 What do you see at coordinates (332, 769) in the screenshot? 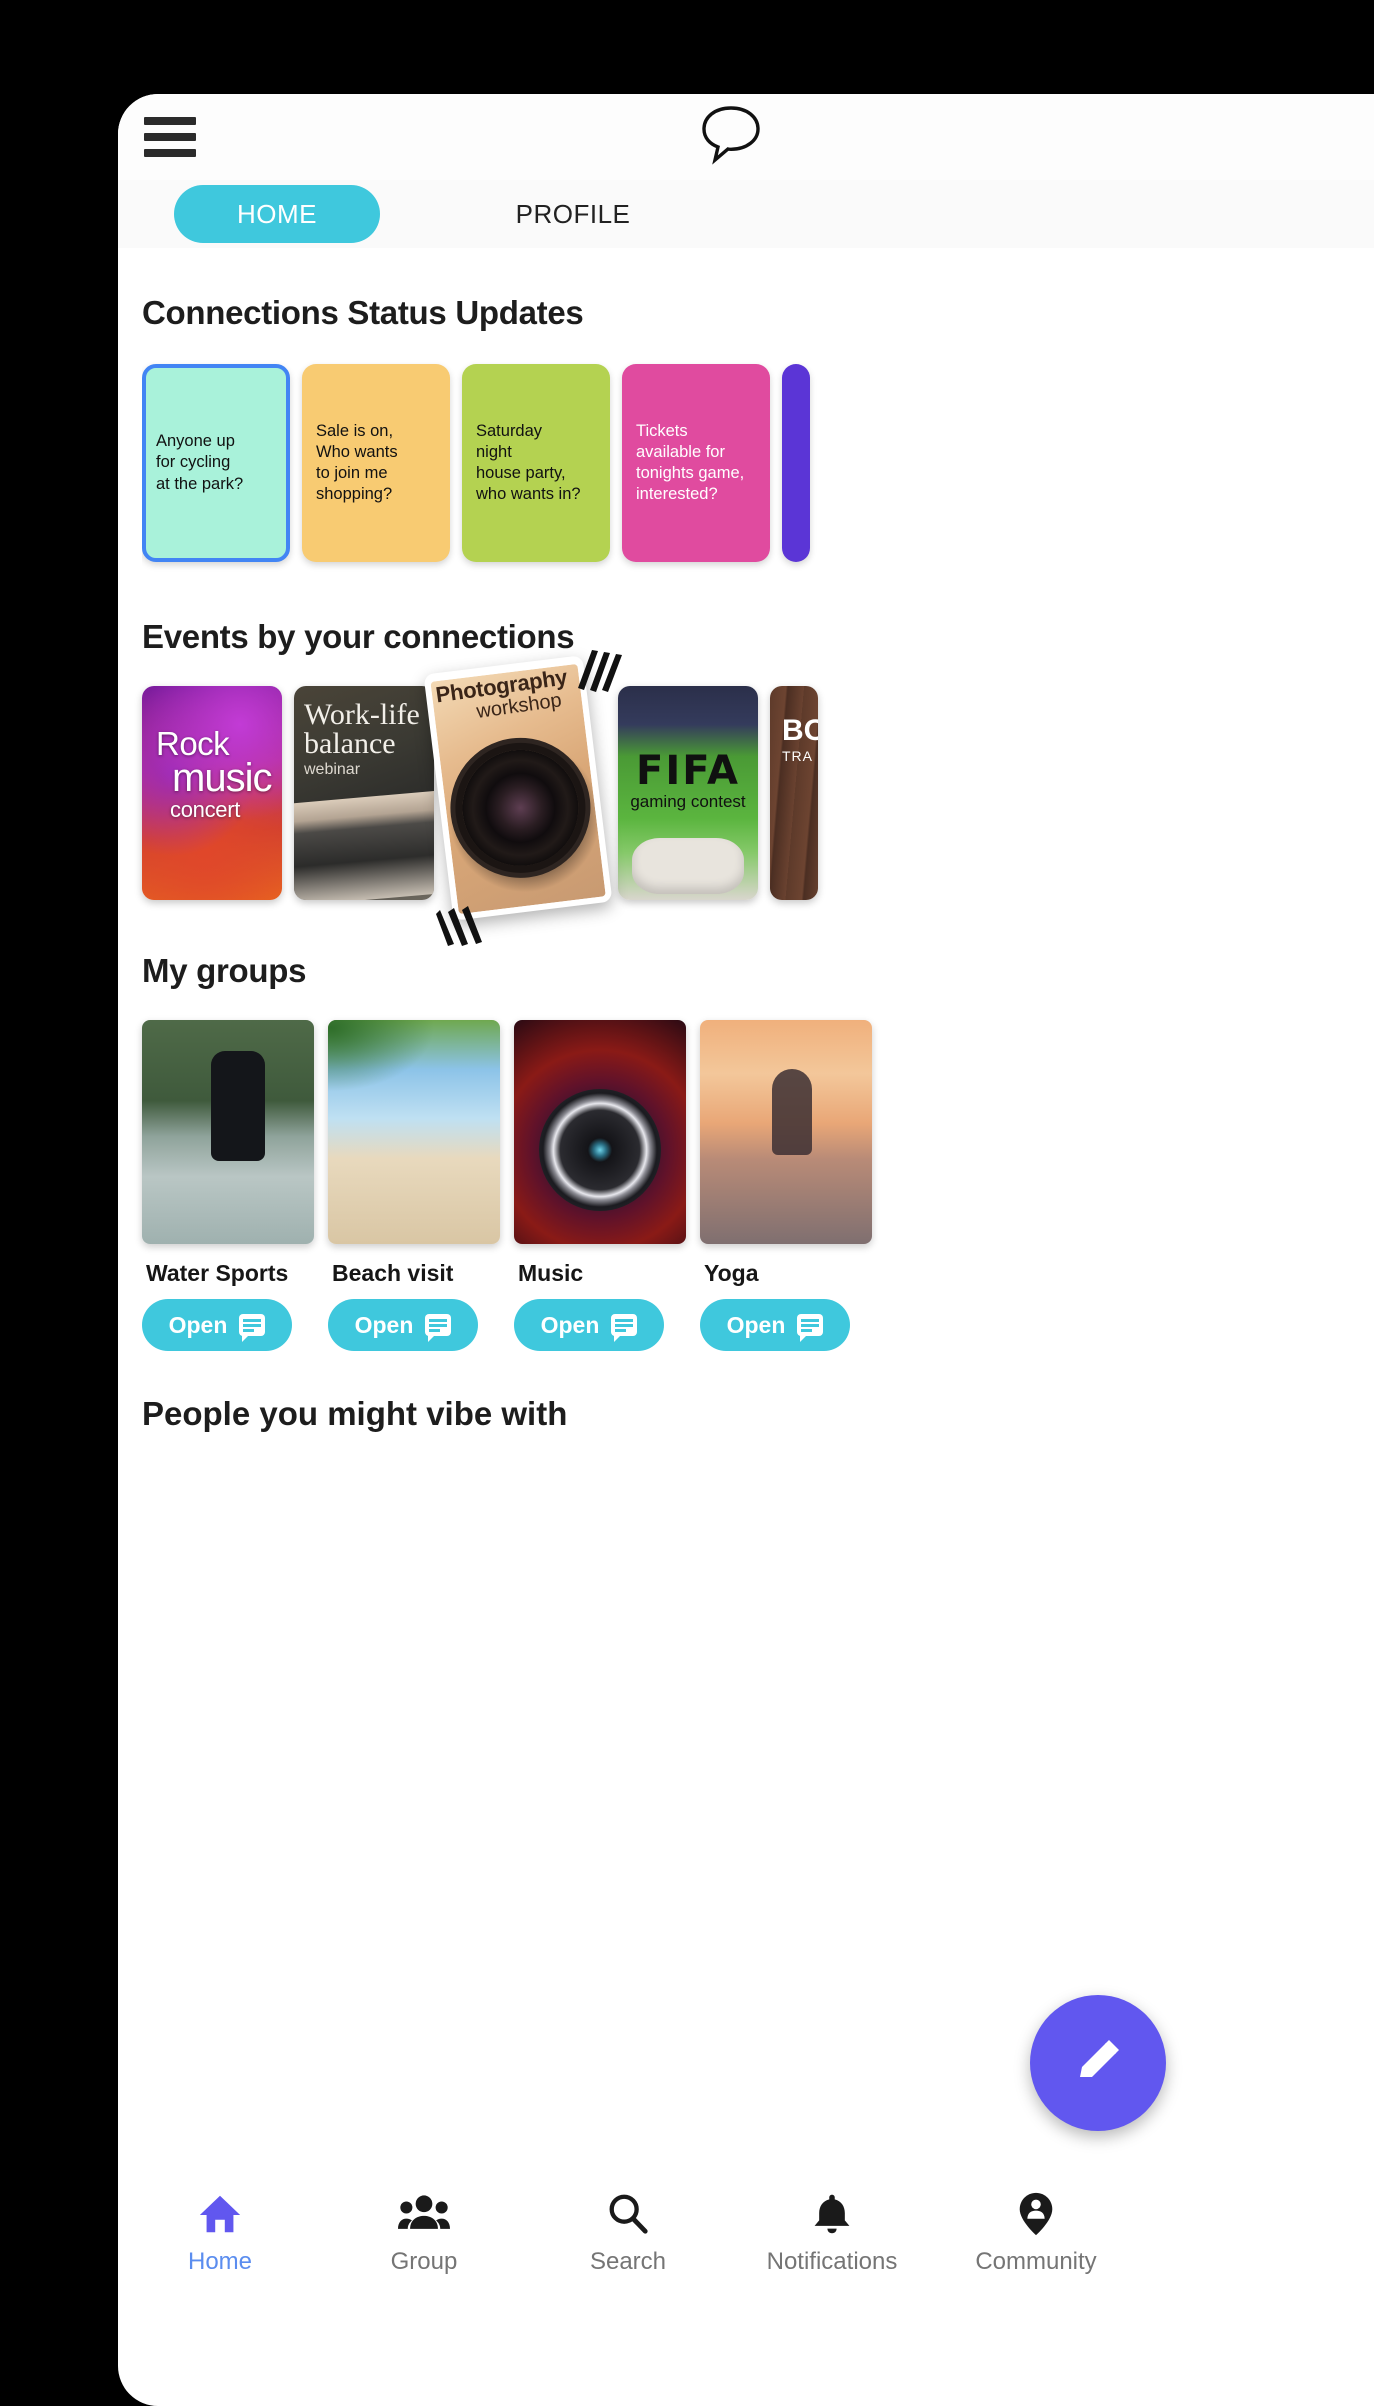
I see `event-line-3: webinar` at bounding box center [332, 769].